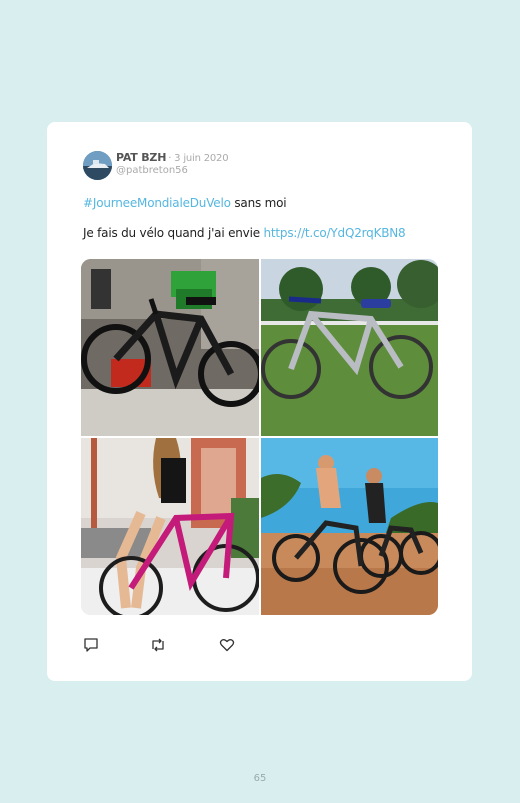 Image resolution: width=520 pixels, height=803 pixels. Describe the element at coordinates (349, 347) in the screenshot. I see `folding-bike-on-grass-photo` at that location.